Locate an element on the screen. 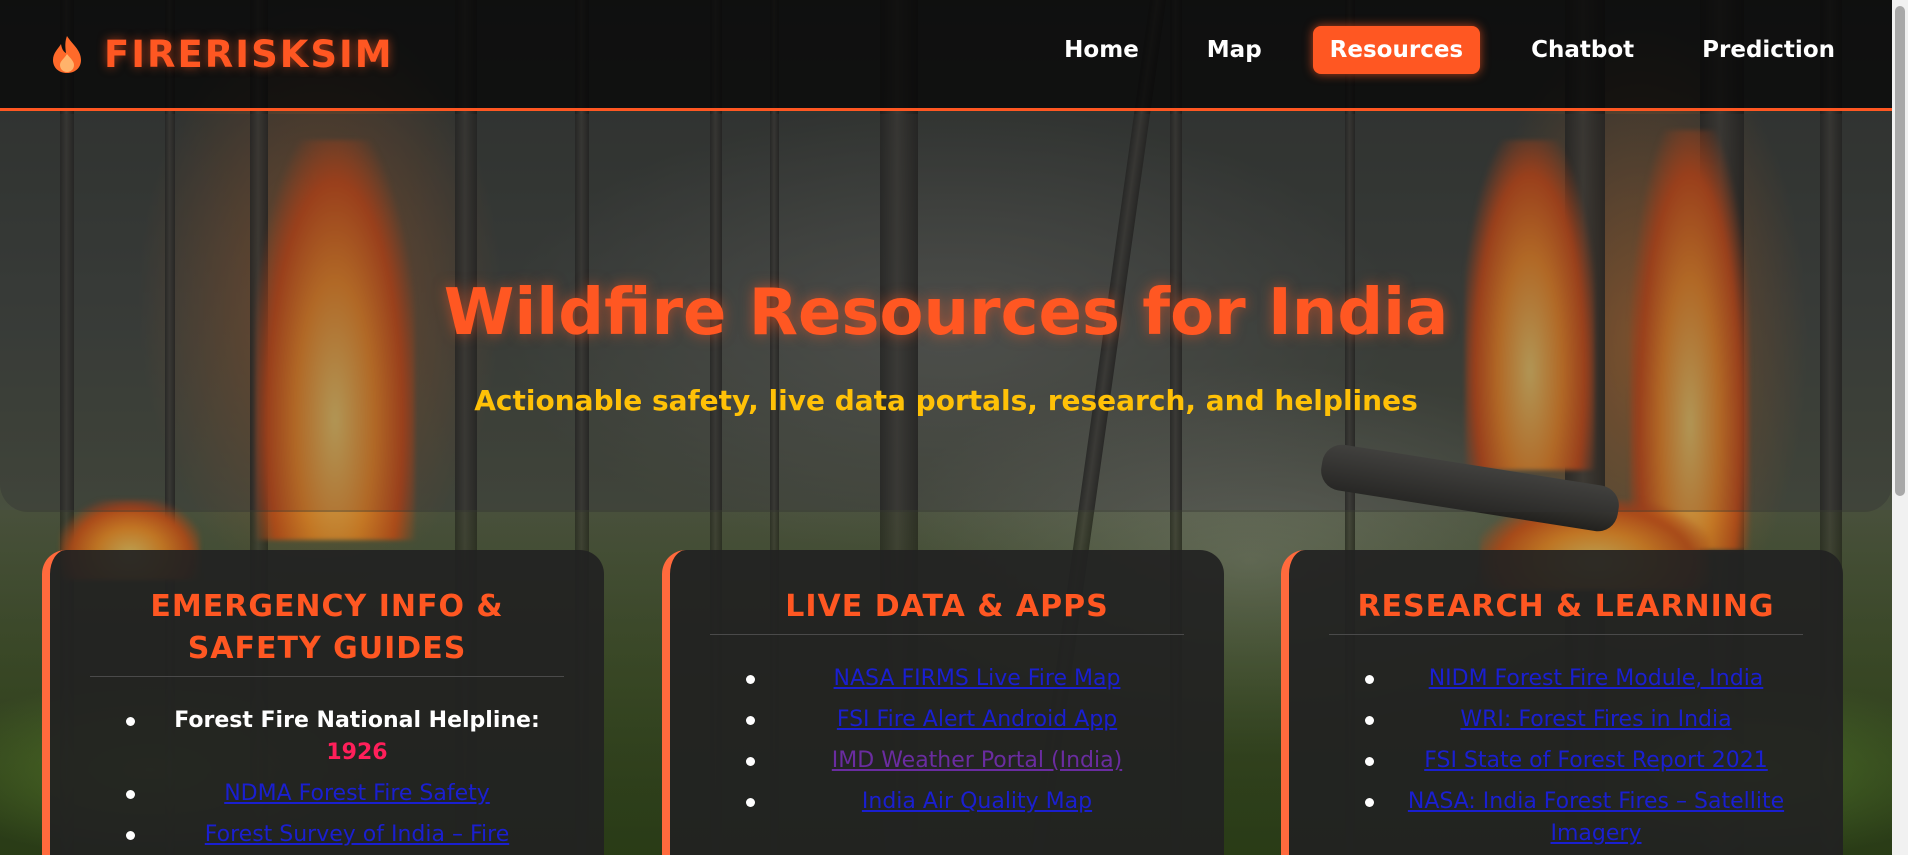 The height and width of the screenshot is (855, 1908). fsi-report-link: FSI State of Forest Report 2021 is located at coordinates (1596, 760).